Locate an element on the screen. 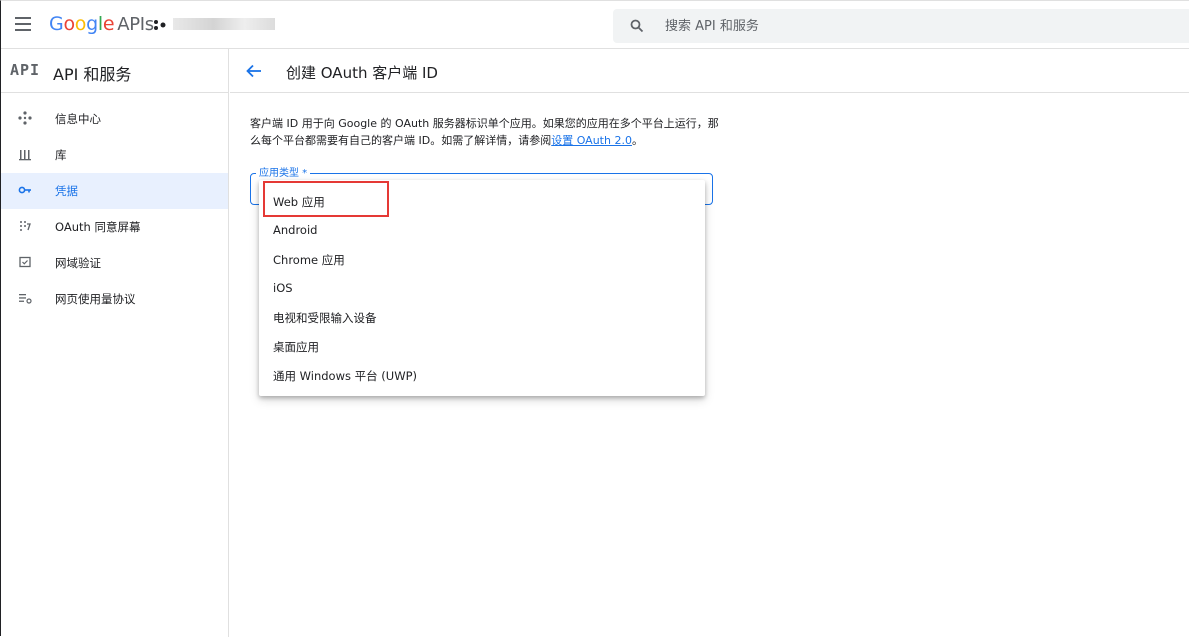 This screenshot has height=637, width=1189. sidebar-item-dashboard: 信息中心 is located at coordinates (114, 119).